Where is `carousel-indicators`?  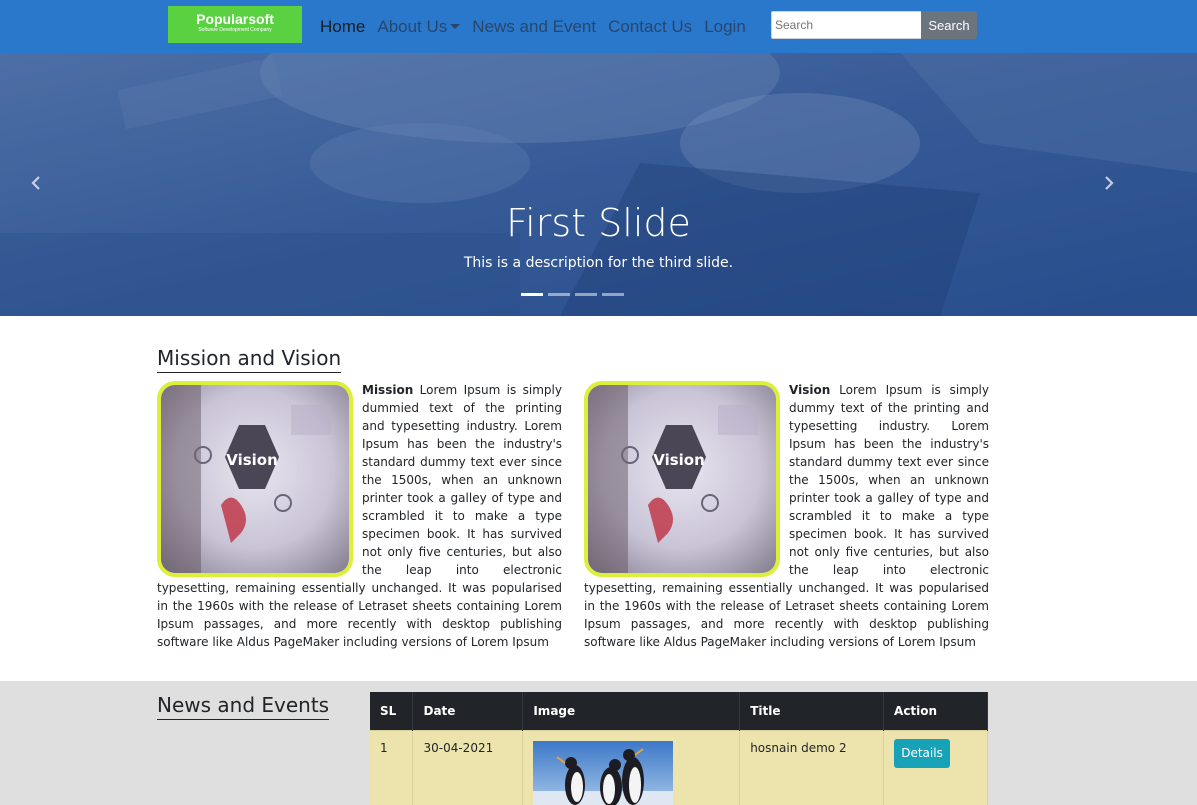
carousel-indicators is located at coordinates (575, 294).